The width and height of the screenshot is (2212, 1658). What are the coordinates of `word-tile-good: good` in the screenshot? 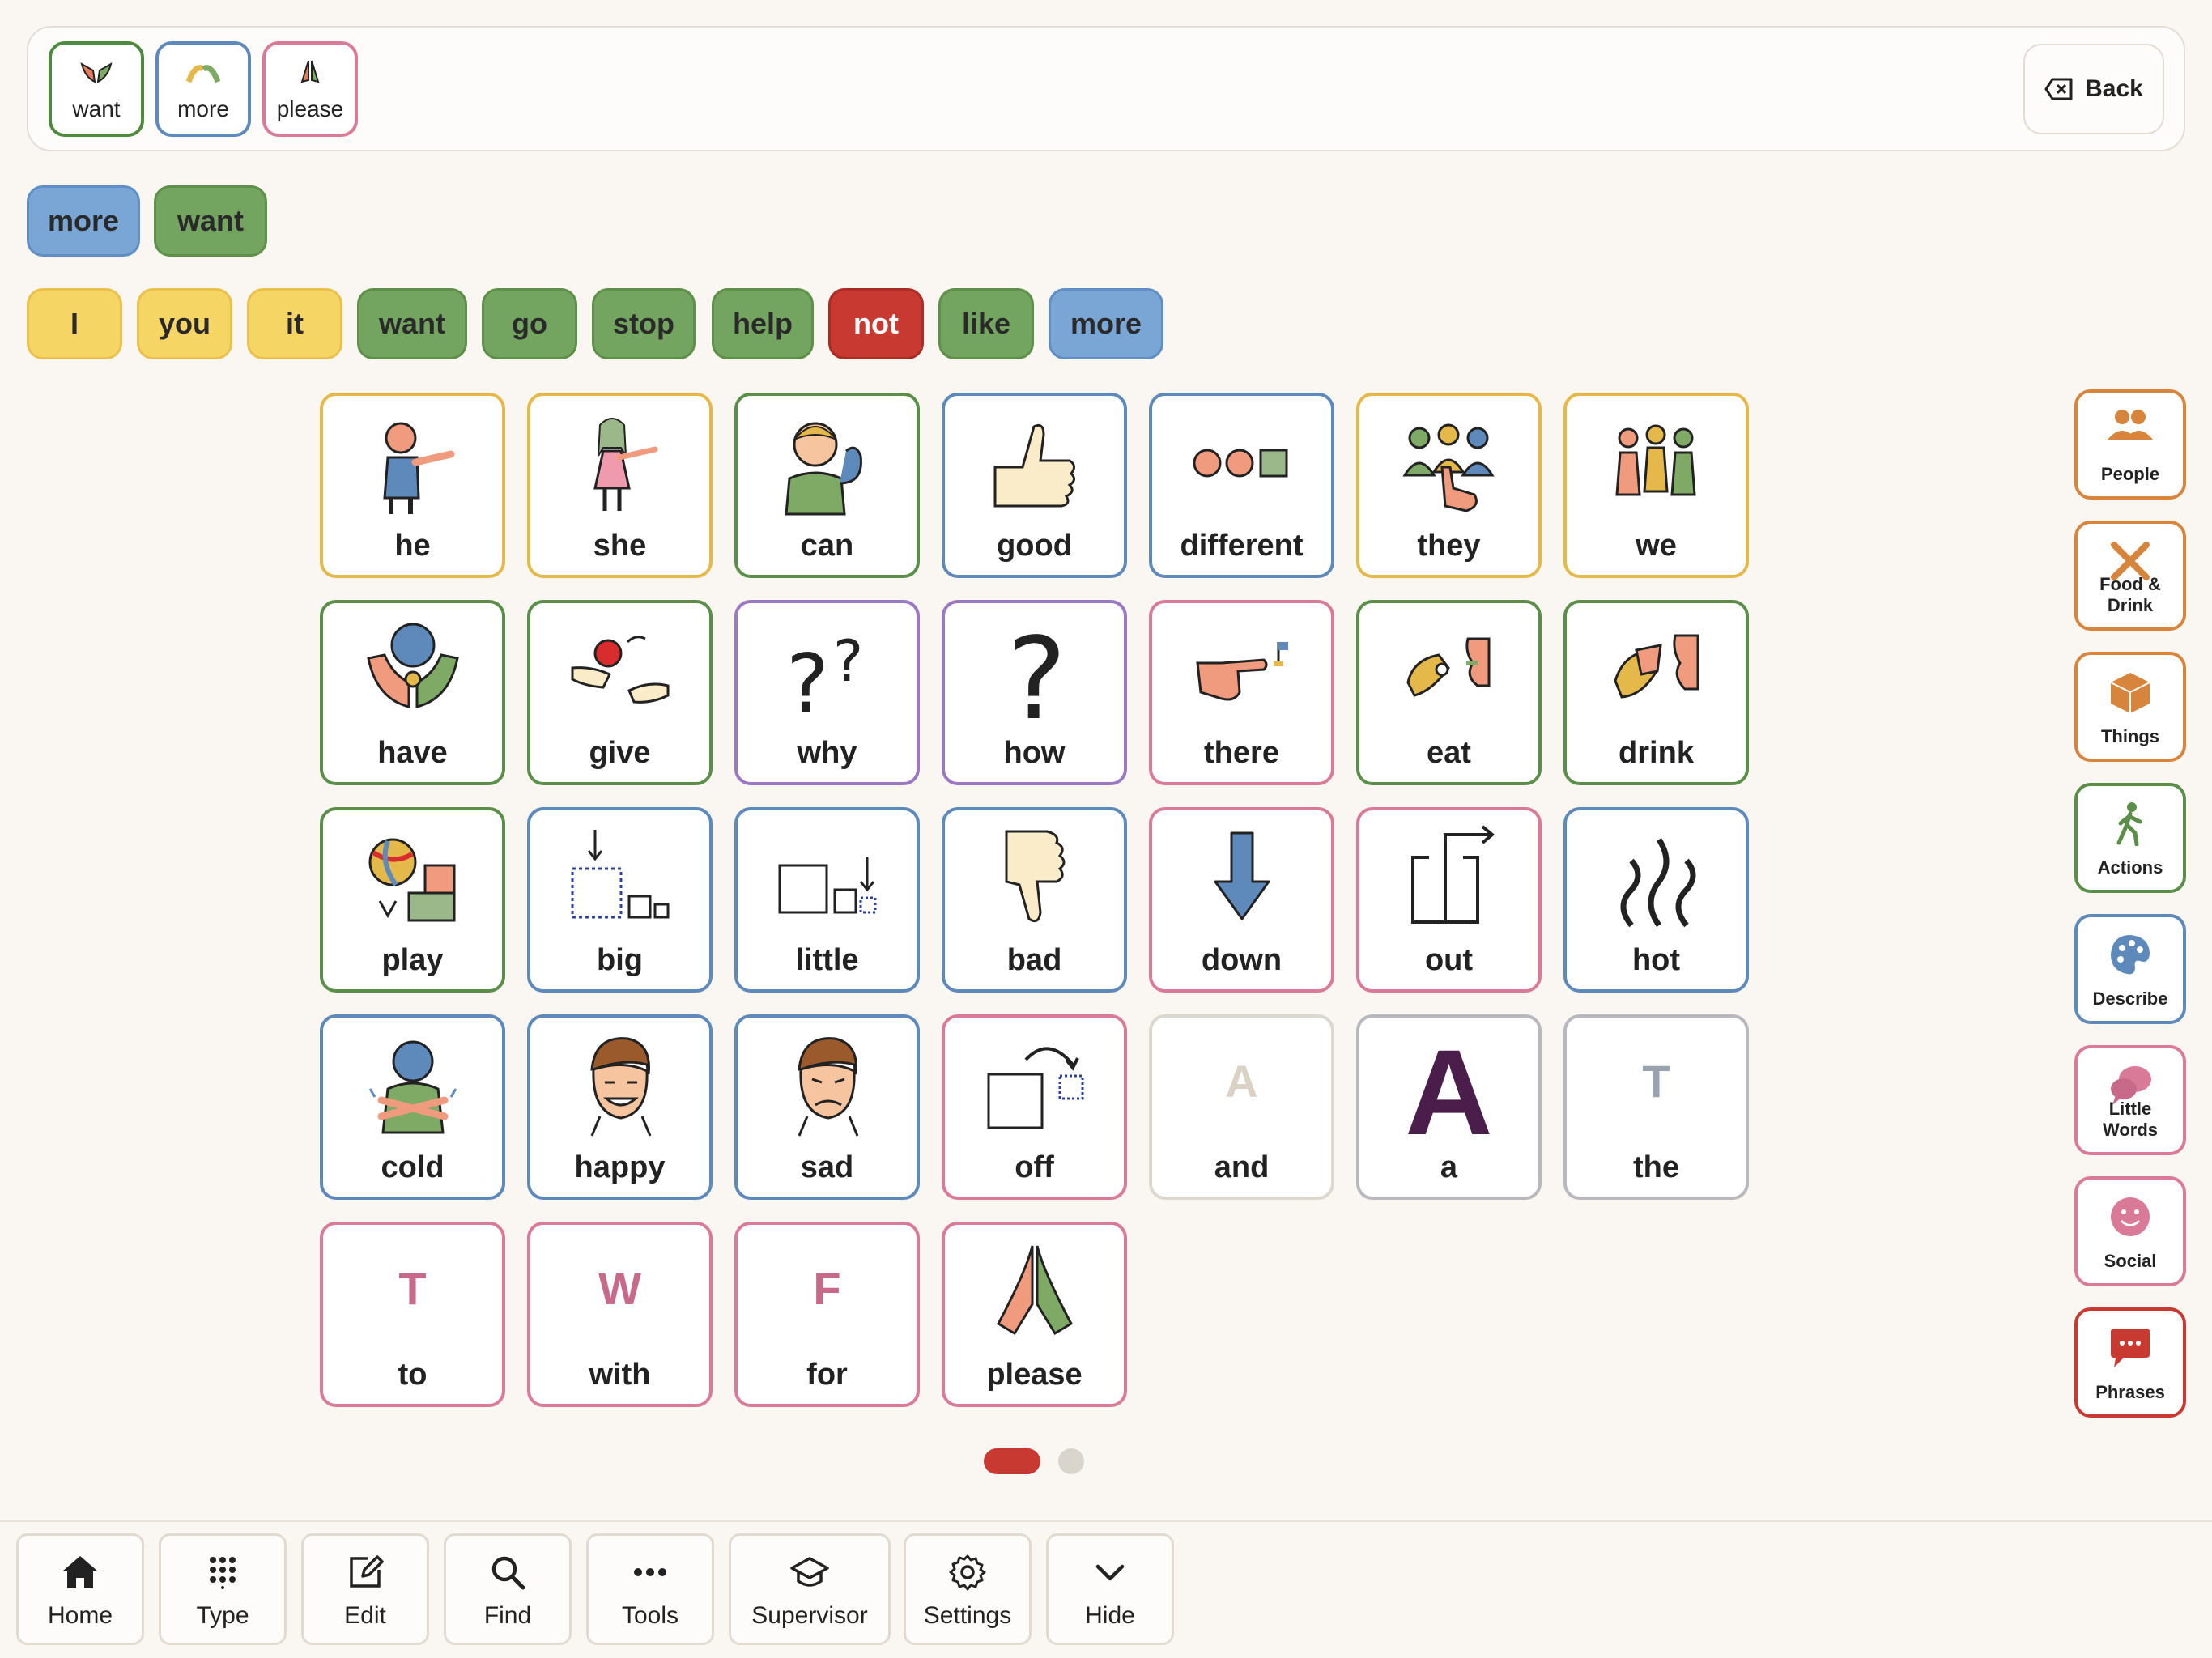 It's located at (1035, 485).